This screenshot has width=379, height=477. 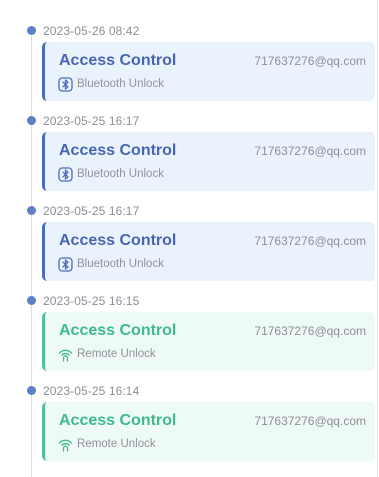 I want to click on entry-timestamp: 2023-05-25 16:14, so click(x=91, y=391).